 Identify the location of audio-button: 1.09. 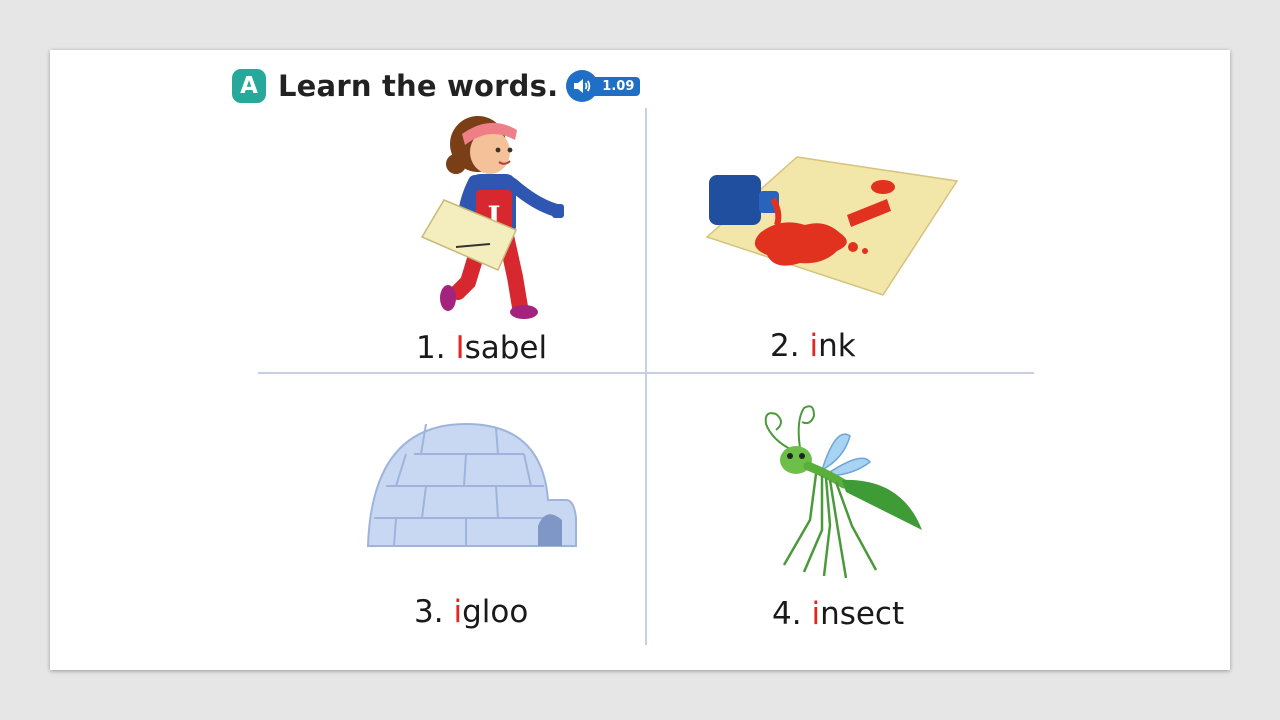
(603, 86).